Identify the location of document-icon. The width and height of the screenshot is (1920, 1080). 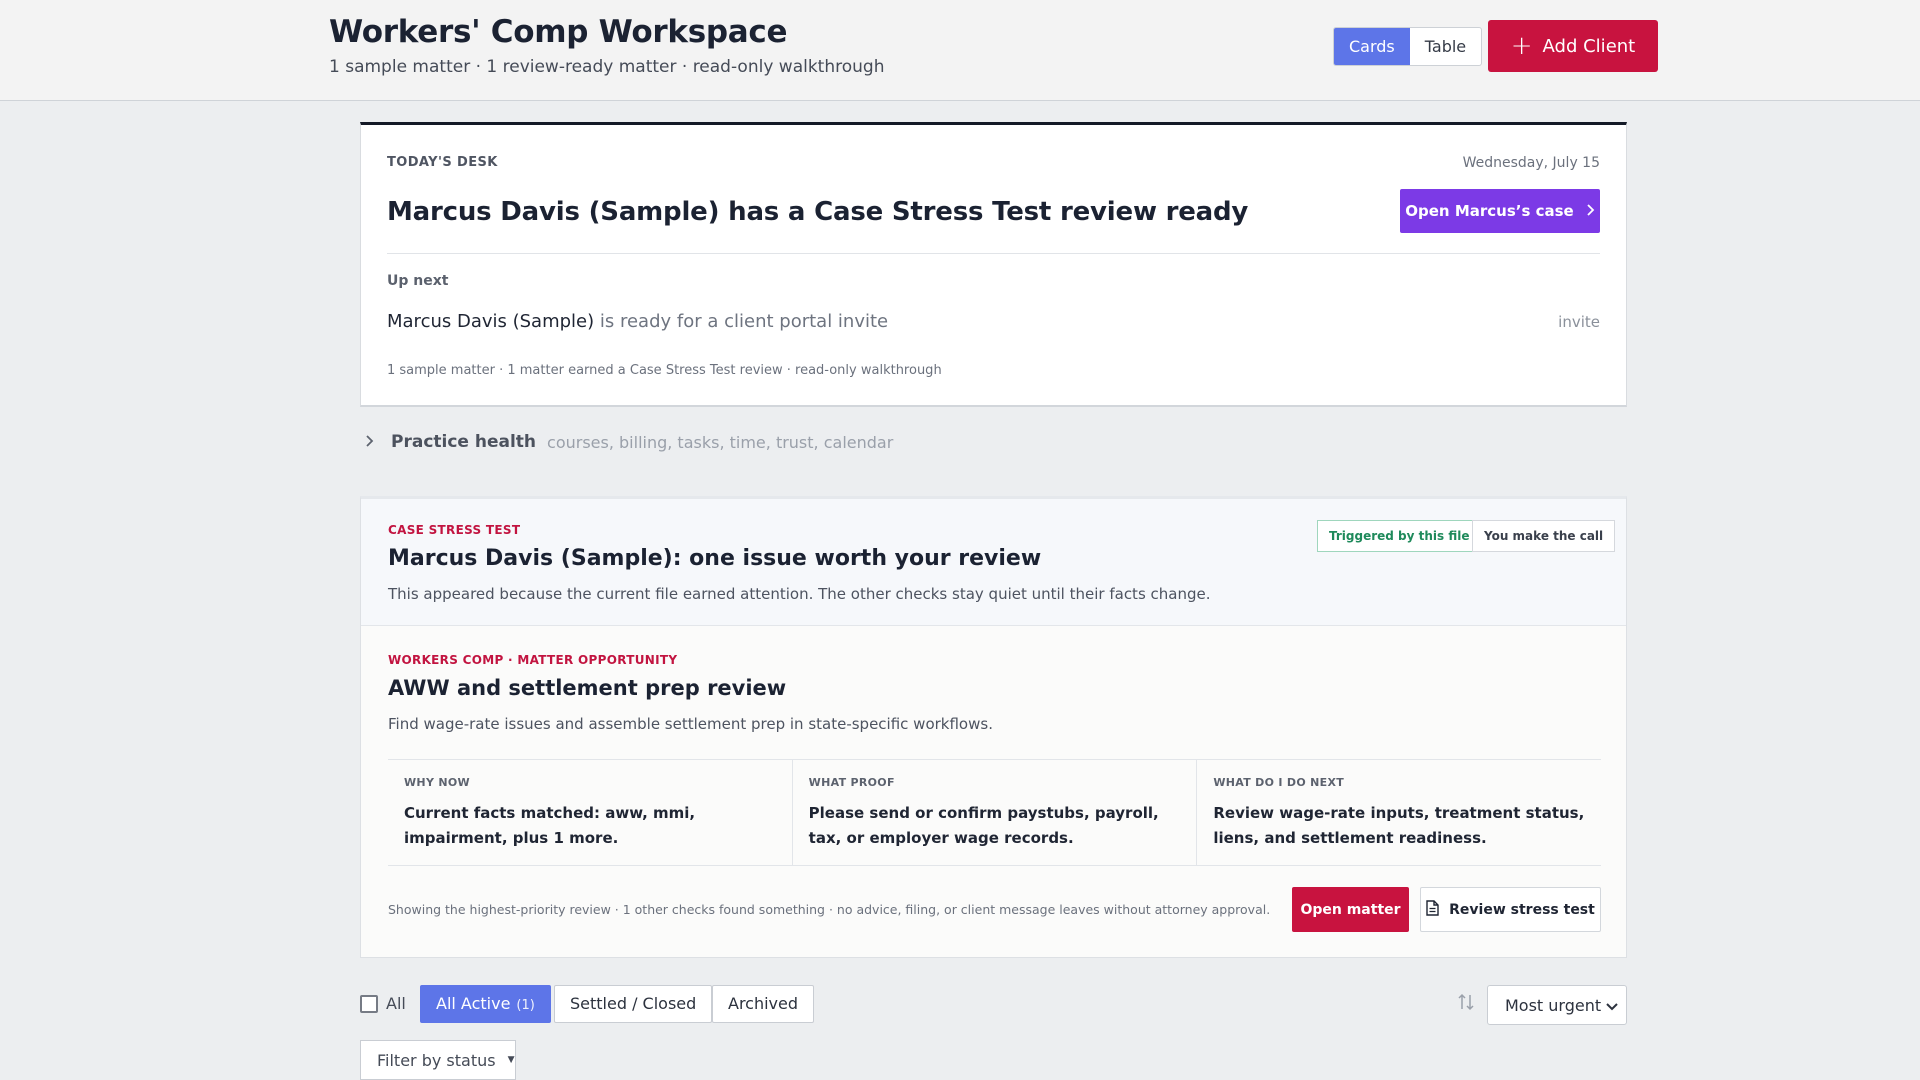
(1432, 909).